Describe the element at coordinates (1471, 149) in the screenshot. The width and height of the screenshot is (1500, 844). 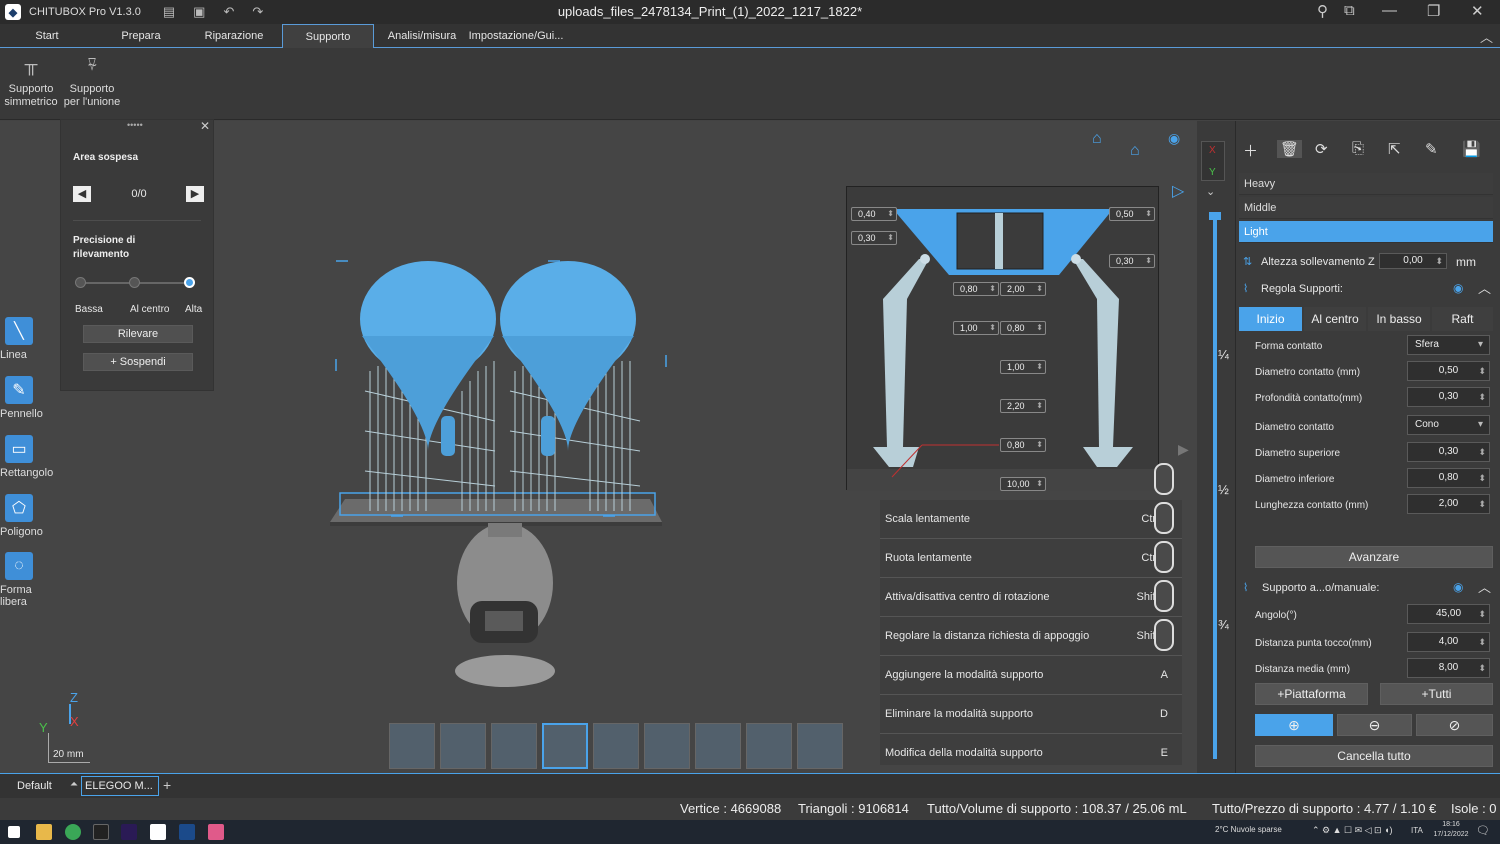
I see `save-preset-icon: 💾` at that location.